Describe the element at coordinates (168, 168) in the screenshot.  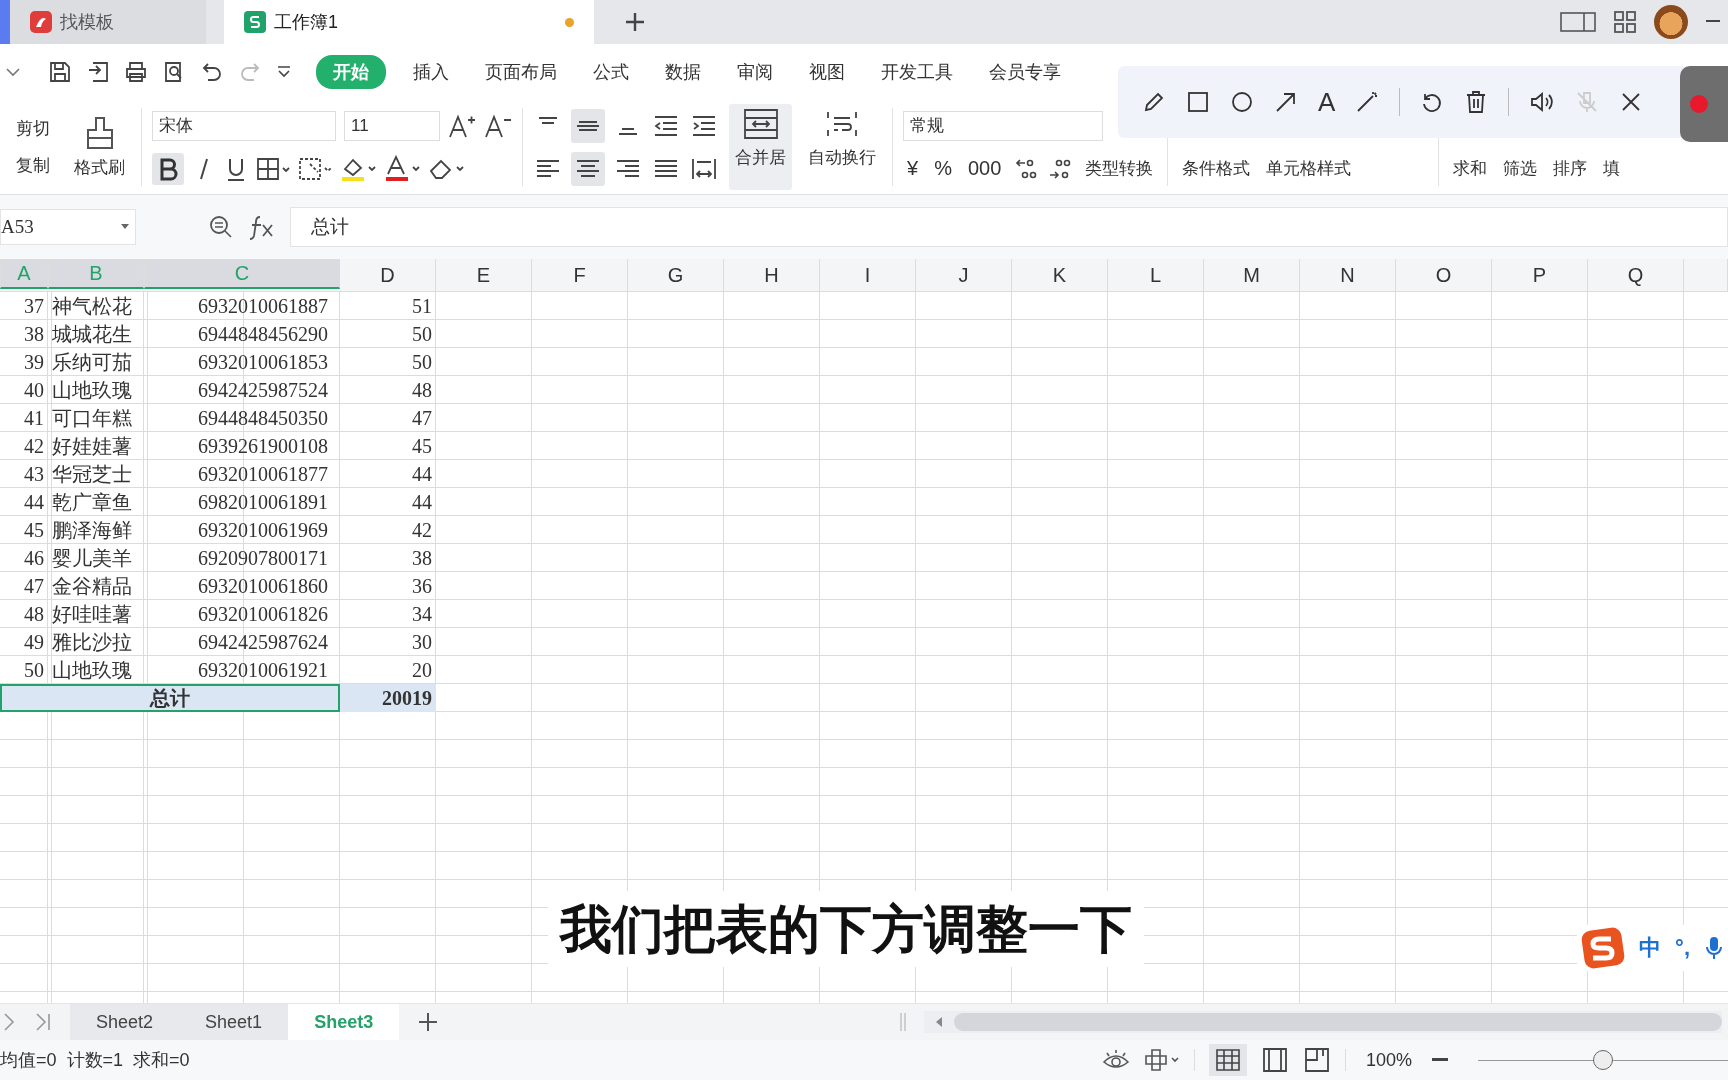
I see `bold-icon` at that location.